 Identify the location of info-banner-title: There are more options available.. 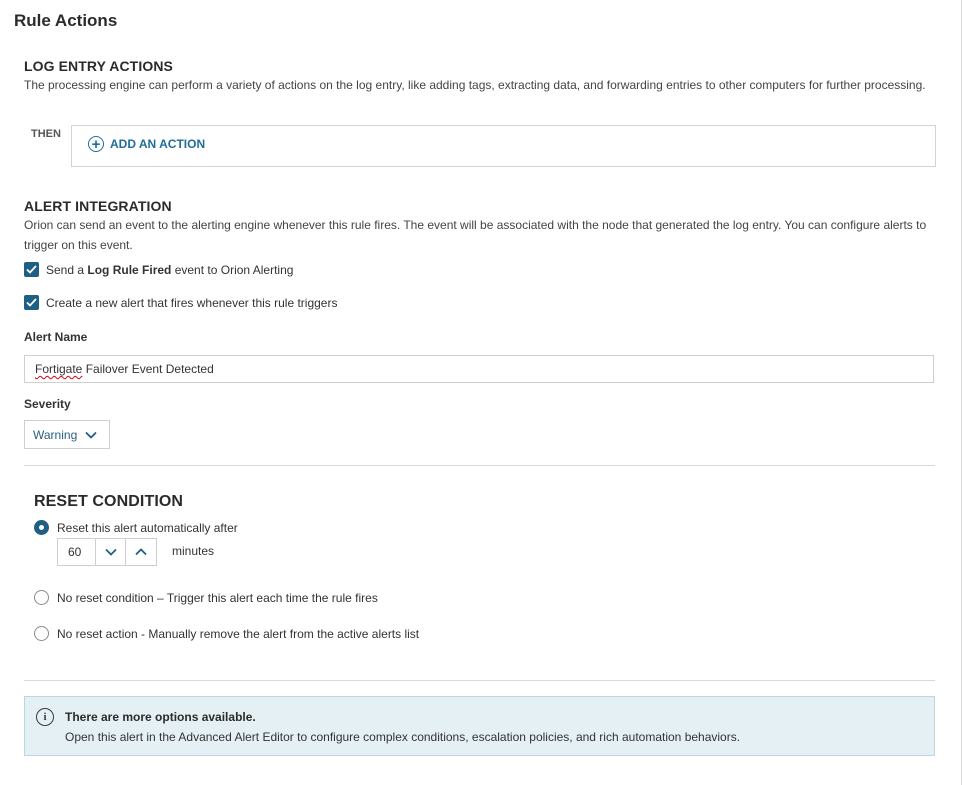
(160, 717).